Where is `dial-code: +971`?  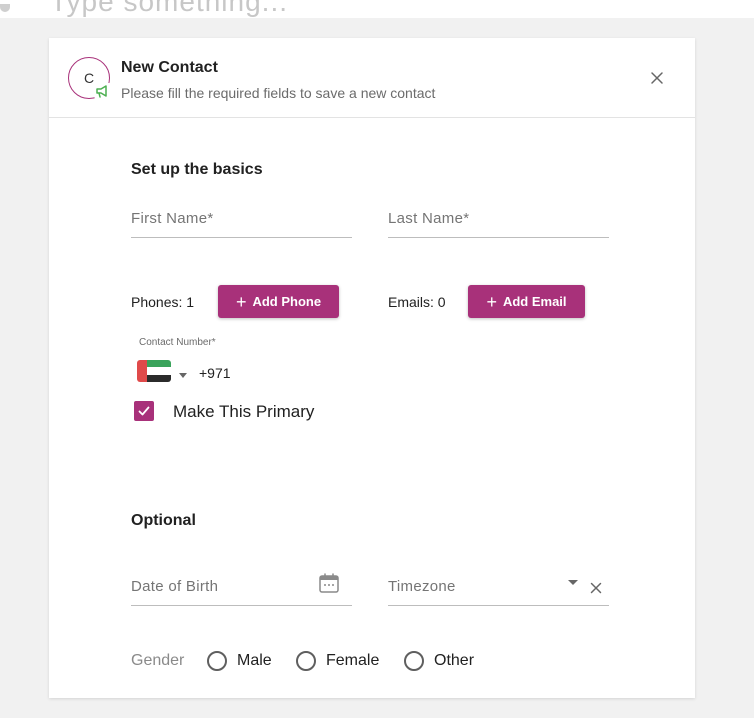
dial-code: +971 is located at coordinates (215, 373).